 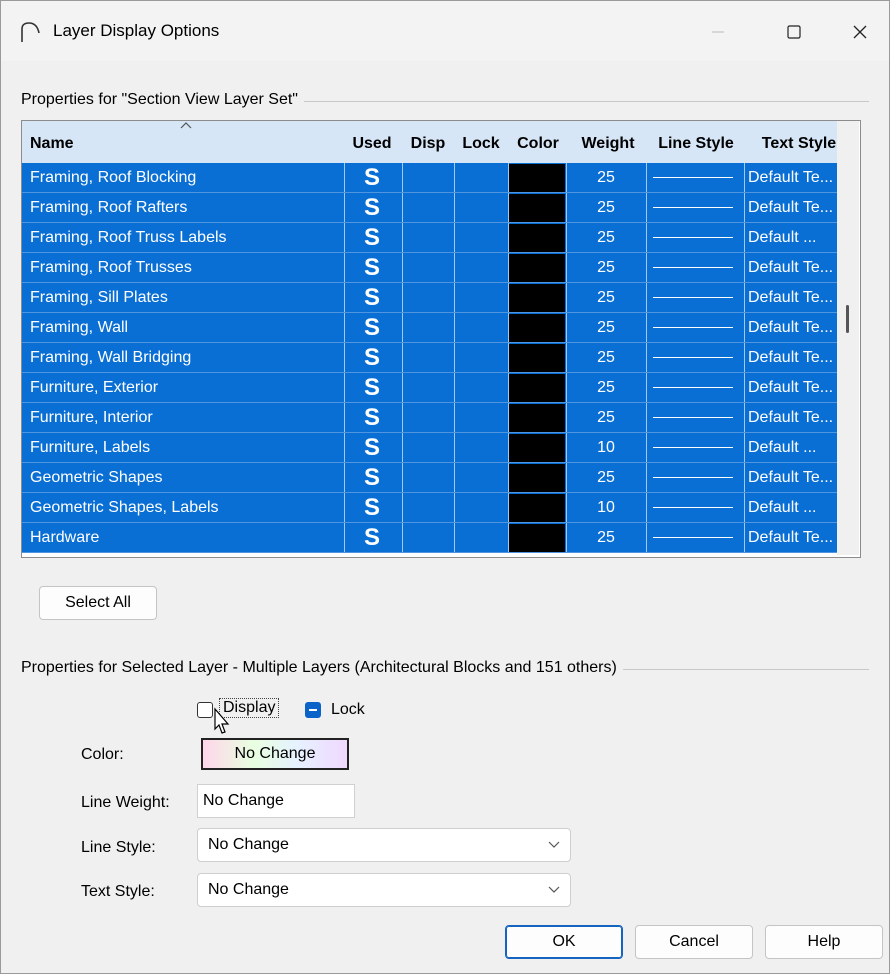 I want to click on column-header-disp: Disp, so click(x=428, y=142).